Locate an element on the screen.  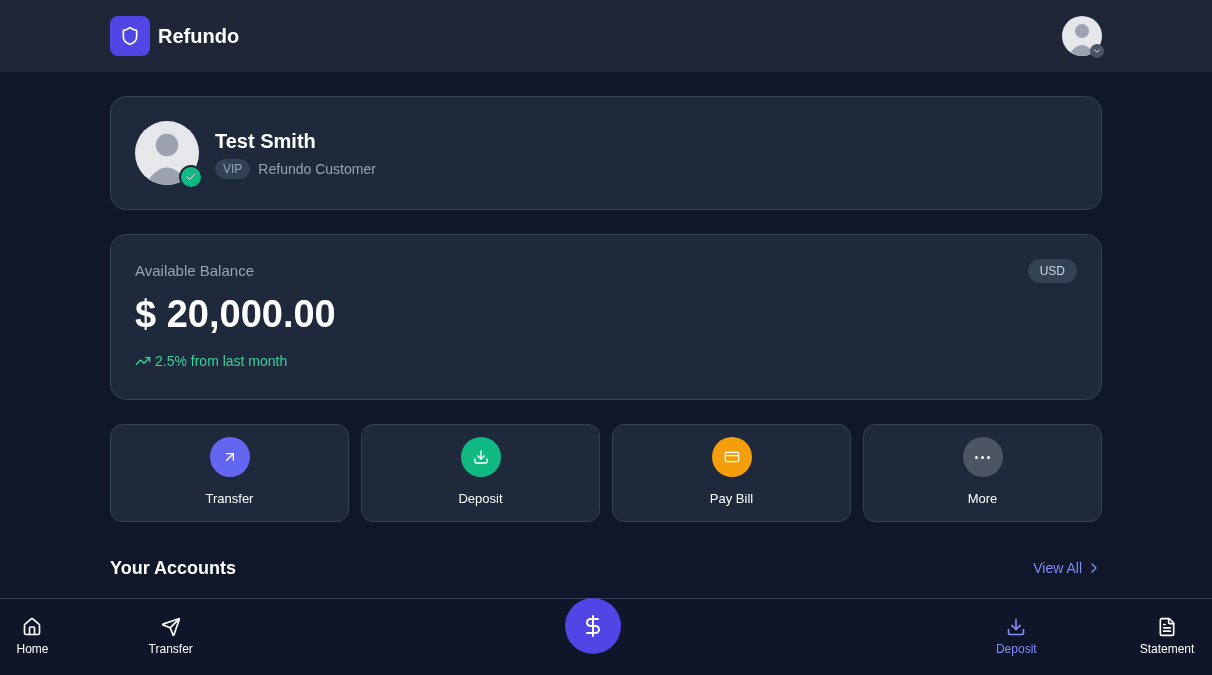
user-name: Test Smith is located at coordinates (266, 141).